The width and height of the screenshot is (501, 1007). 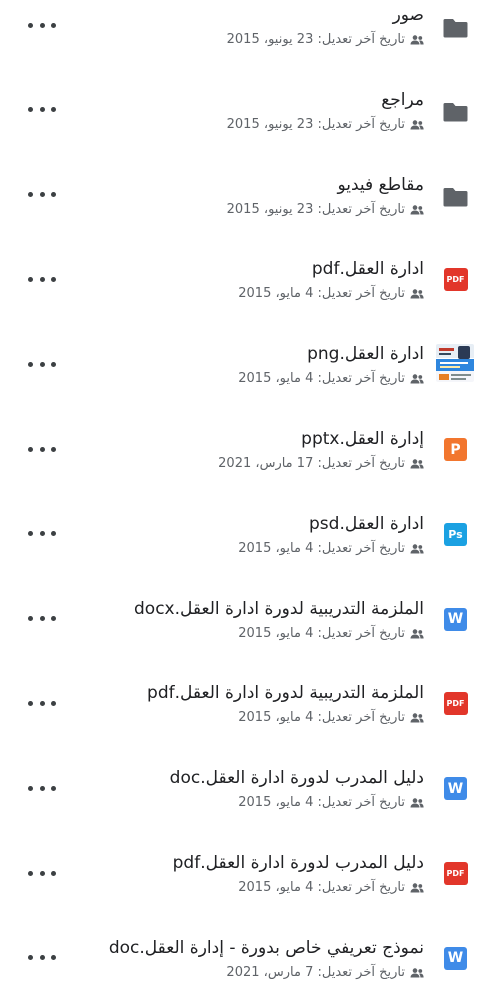 What do you see at coordinates (315, 972) in the screenshot?
I see `modified-date: تاريخ آخر تعديل: 7 مارس، 2021` at bounding box center [315, 972].